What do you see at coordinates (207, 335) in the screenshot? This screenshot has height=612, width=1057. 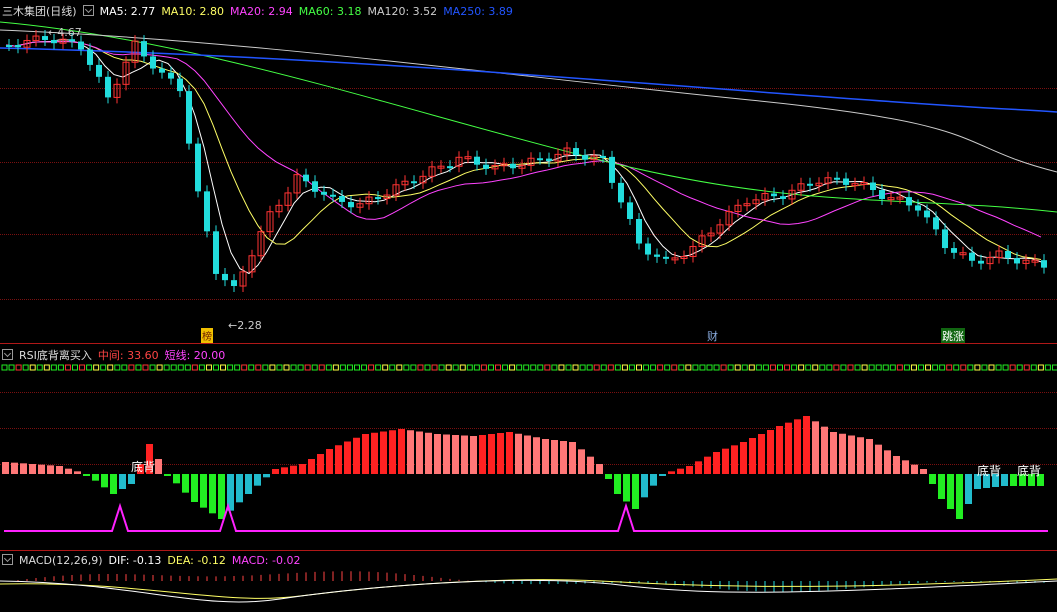 I see `event-tag-bang: 榜` at bounding box center [207, 335].